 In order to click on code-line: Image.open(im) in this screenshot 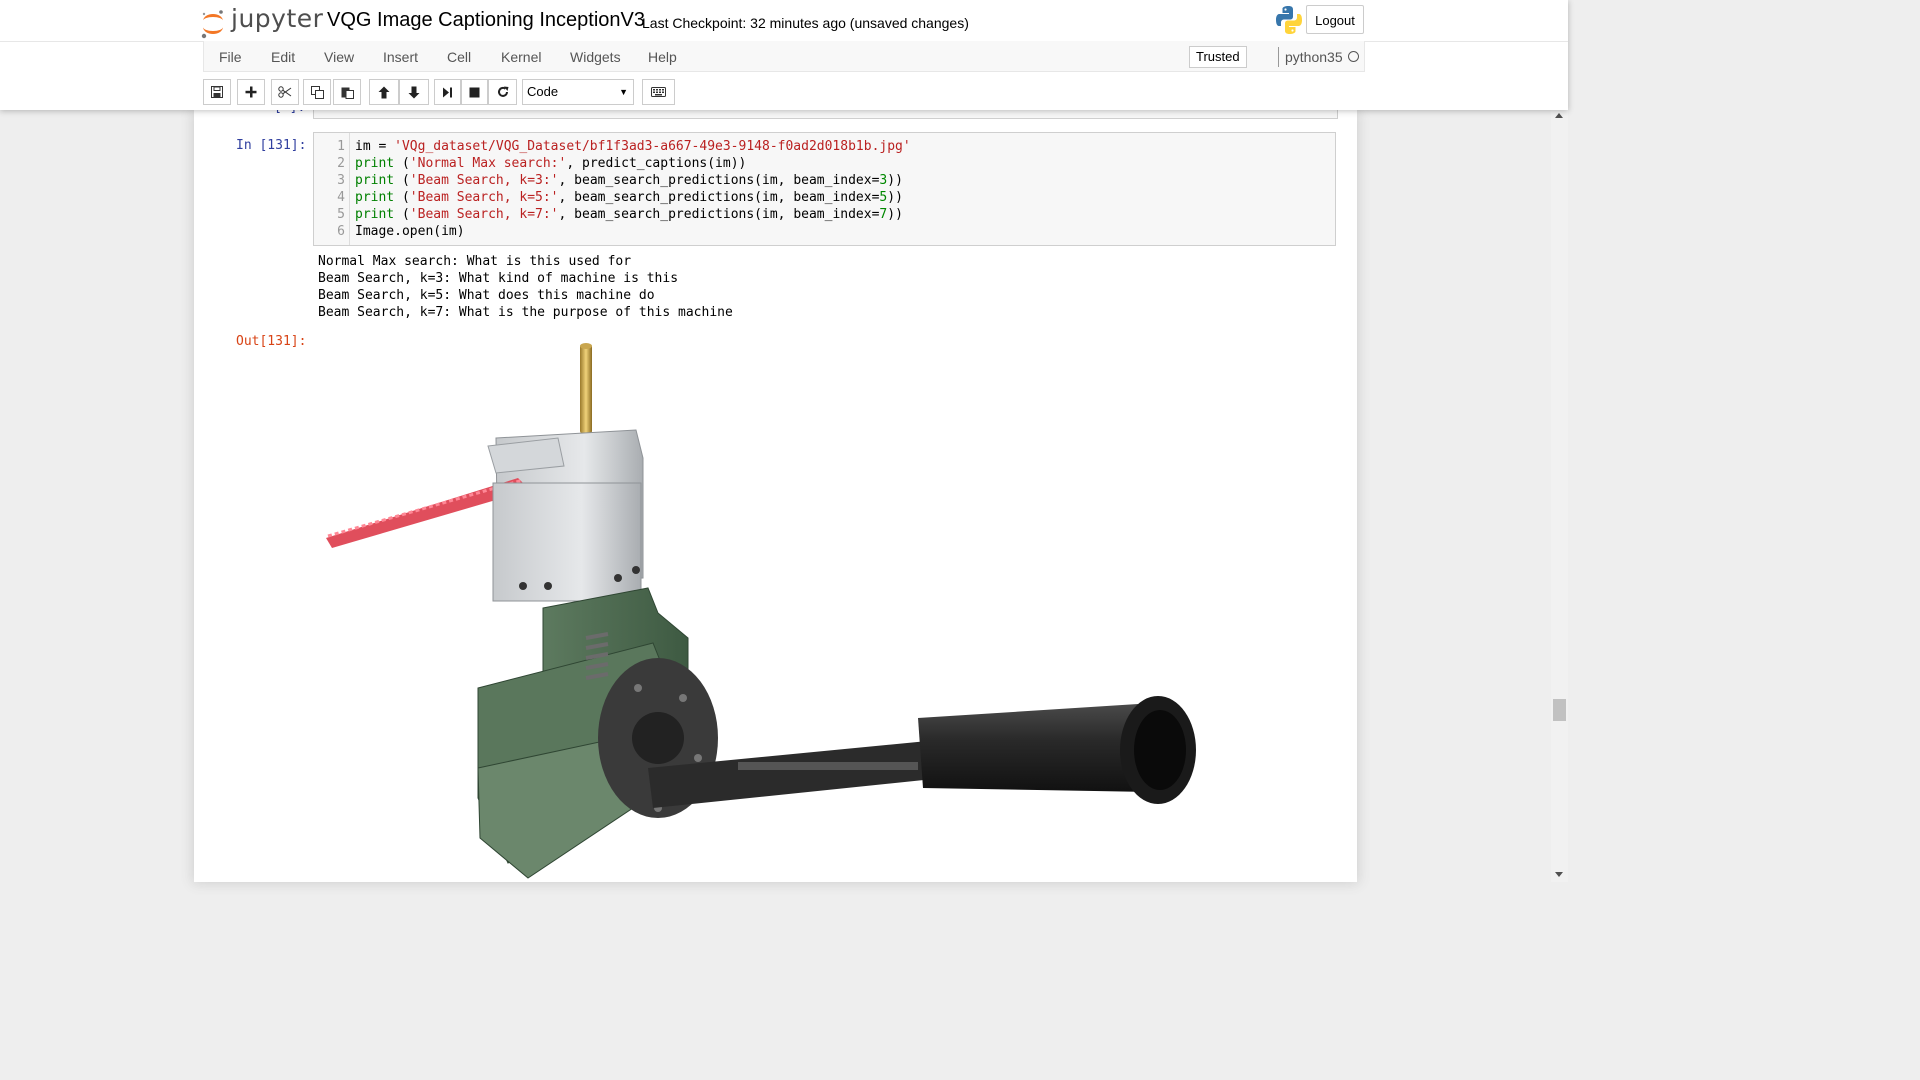, I will do `click(410, 231)`.